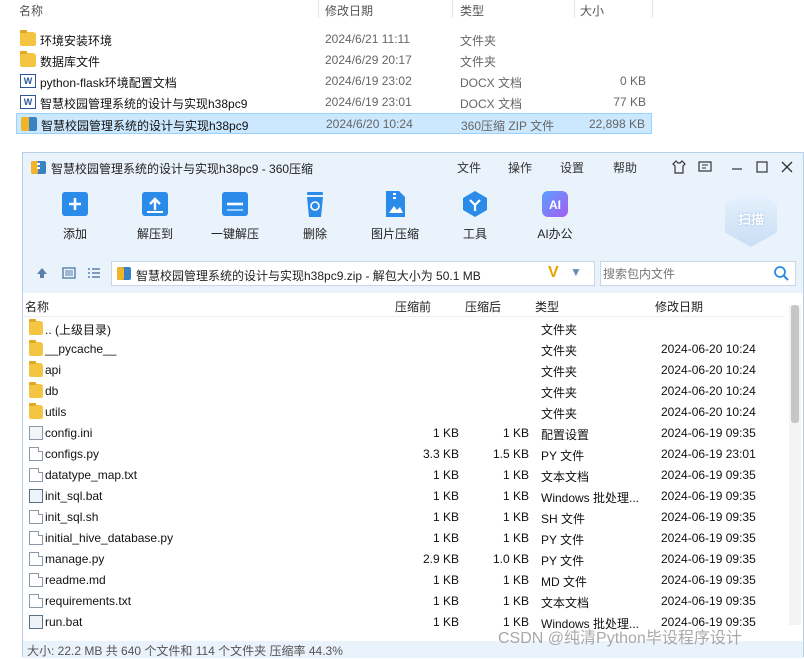  Describe the element at coordinates (553, 273) in the screenshot. I see `v-logo-icon: V` at that location.